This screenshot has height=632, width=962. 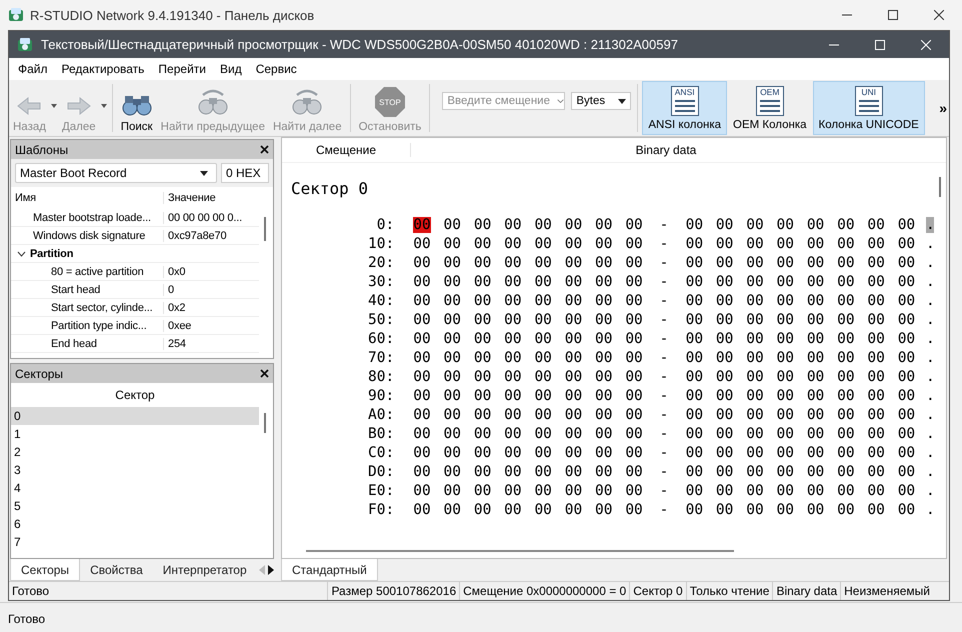 What do you see at coordinates (135, 434) in the screenshot?
I see `sector-row: 1` at bounding box center [135, 434].